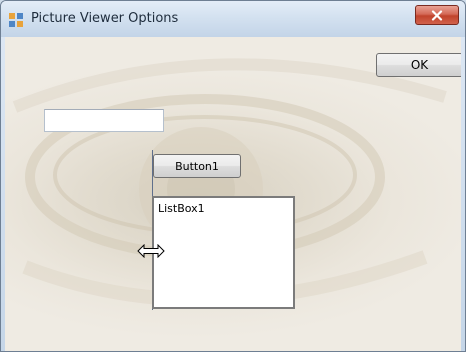 This screenshot has width=466, height=352. Describe the element at coordinates (104, 120) in the screenshot. I see `text-input` at that location.